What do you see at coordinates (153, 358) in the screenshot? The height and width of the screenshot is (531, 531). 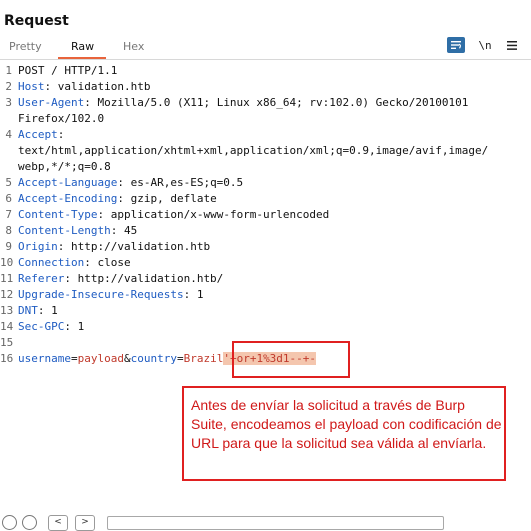 I see `param-key: country` at bounding box center [153, 358].